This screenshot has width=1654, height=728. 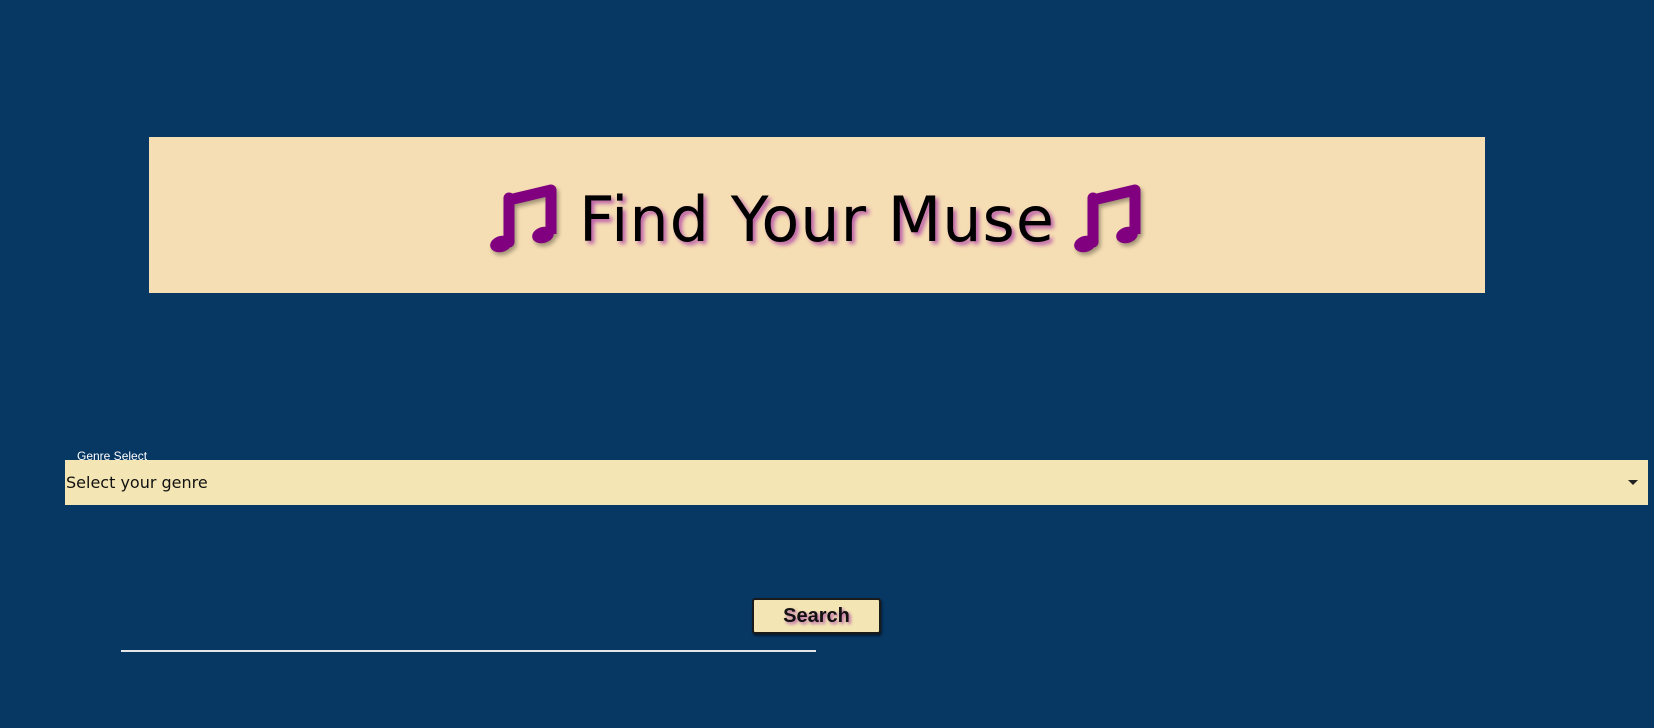 I want to click on page-title: Find Your Muse, so click(x=817, y=219).